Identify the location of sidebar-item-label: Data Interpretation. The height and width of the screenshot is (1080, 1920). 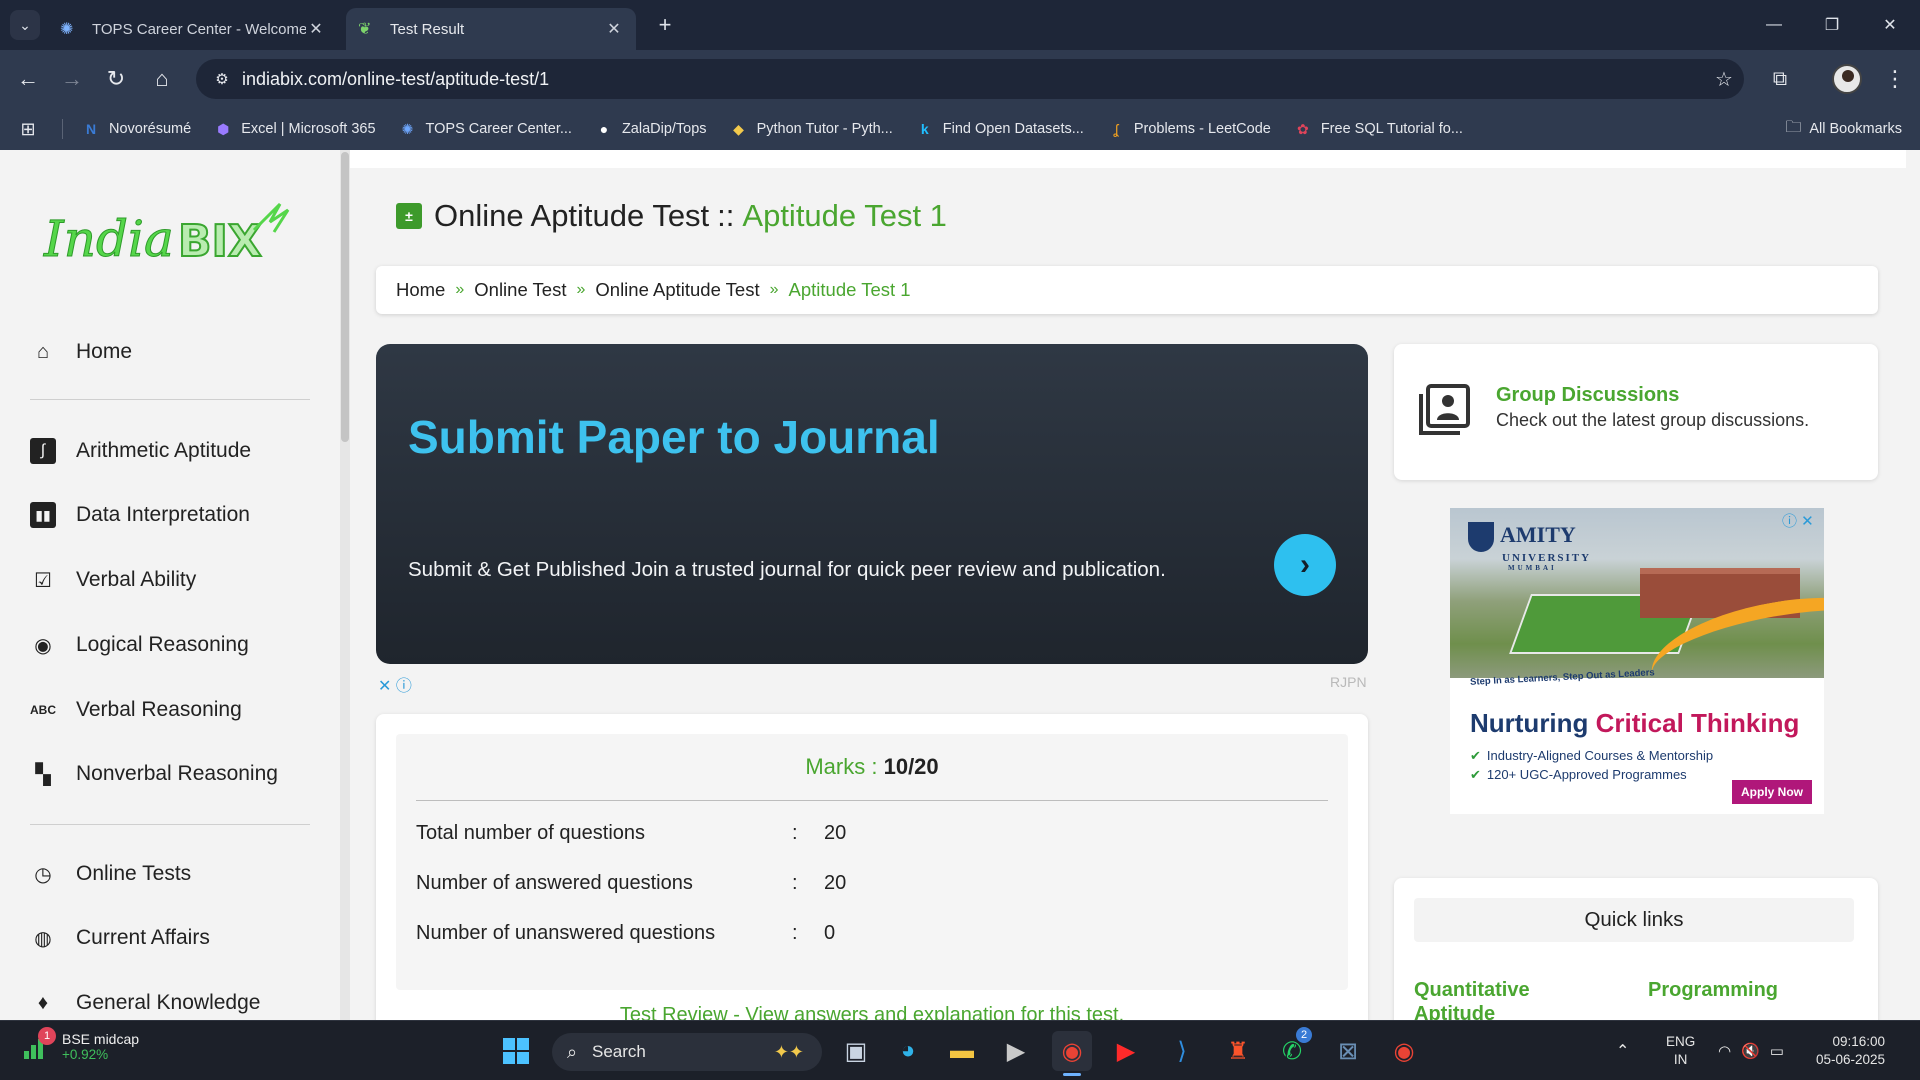
(163, 514).